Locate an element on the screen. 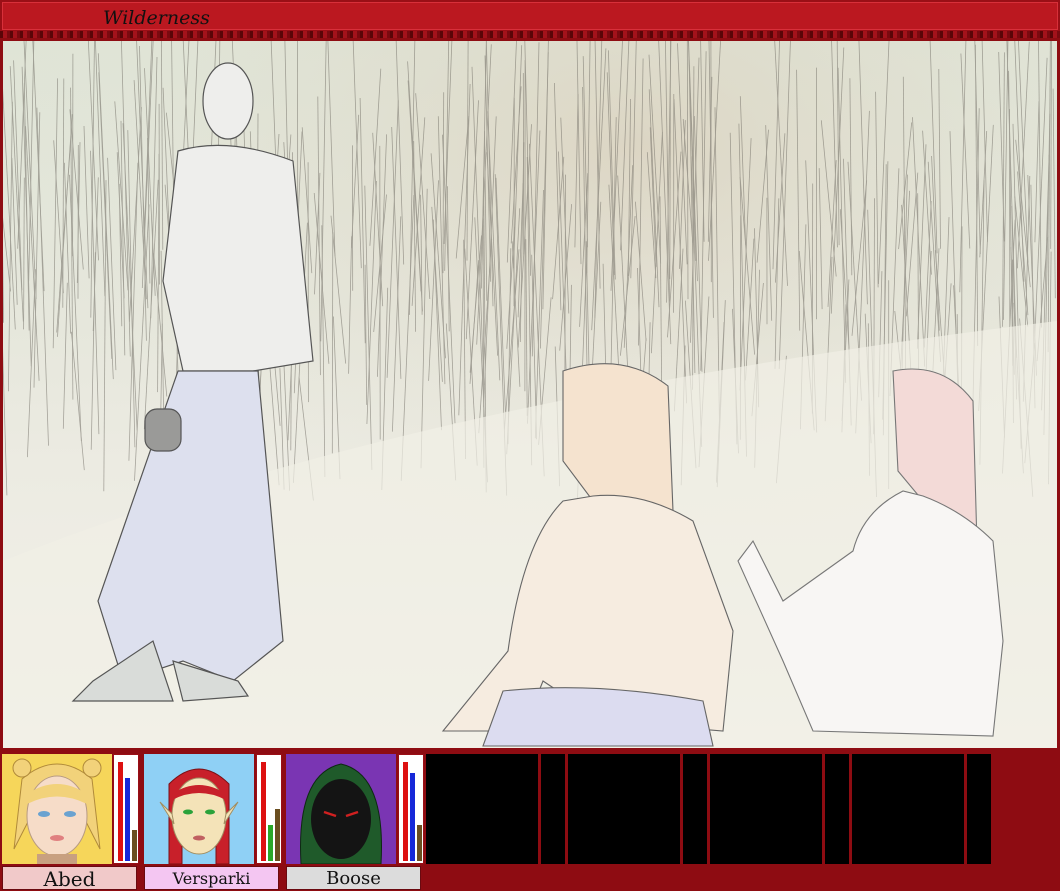 The width and height of the screenshot is (1060, 891). party-member-name: Boose is located at coordinates (353, 878).